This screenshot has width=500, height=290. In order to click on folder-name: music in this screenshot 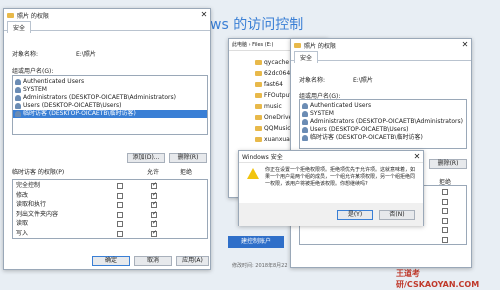, I will do `click(273, 106)`.